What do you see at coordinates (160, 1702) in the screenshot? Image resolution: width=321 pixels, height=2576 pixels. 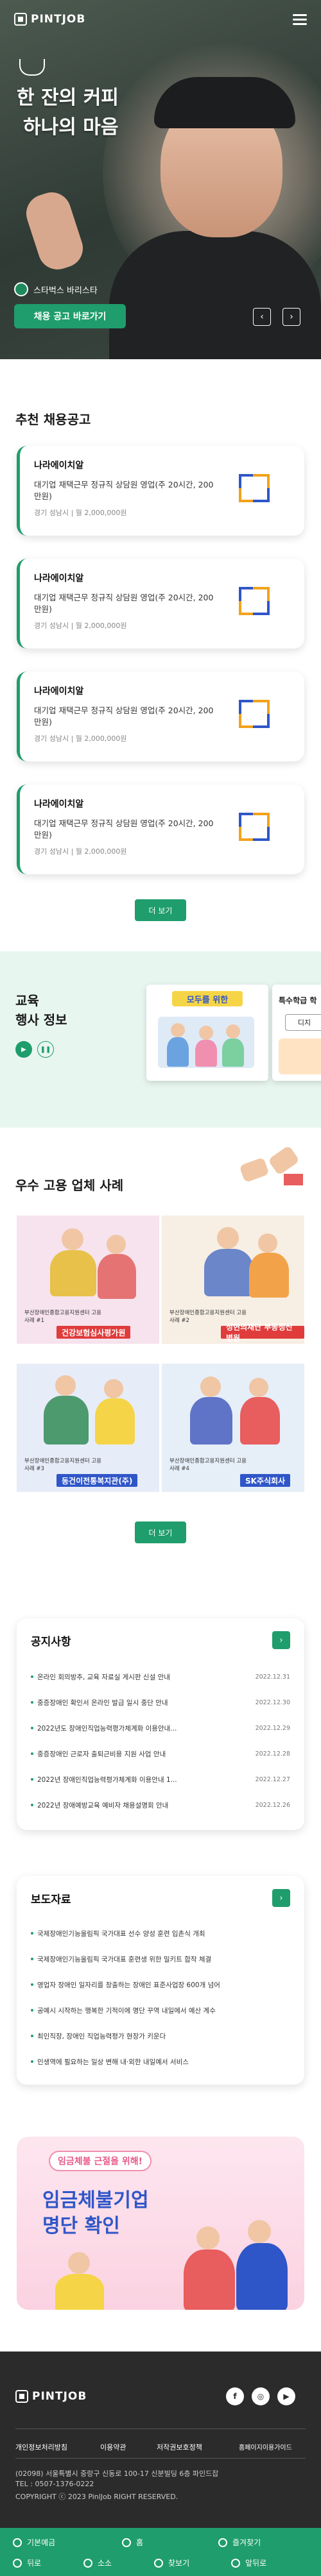 I see `notice-row: 중증장애인 확인서 온라인 발급 일시 중단 안내 2022.12.30` at bounding box center [160, 1702].